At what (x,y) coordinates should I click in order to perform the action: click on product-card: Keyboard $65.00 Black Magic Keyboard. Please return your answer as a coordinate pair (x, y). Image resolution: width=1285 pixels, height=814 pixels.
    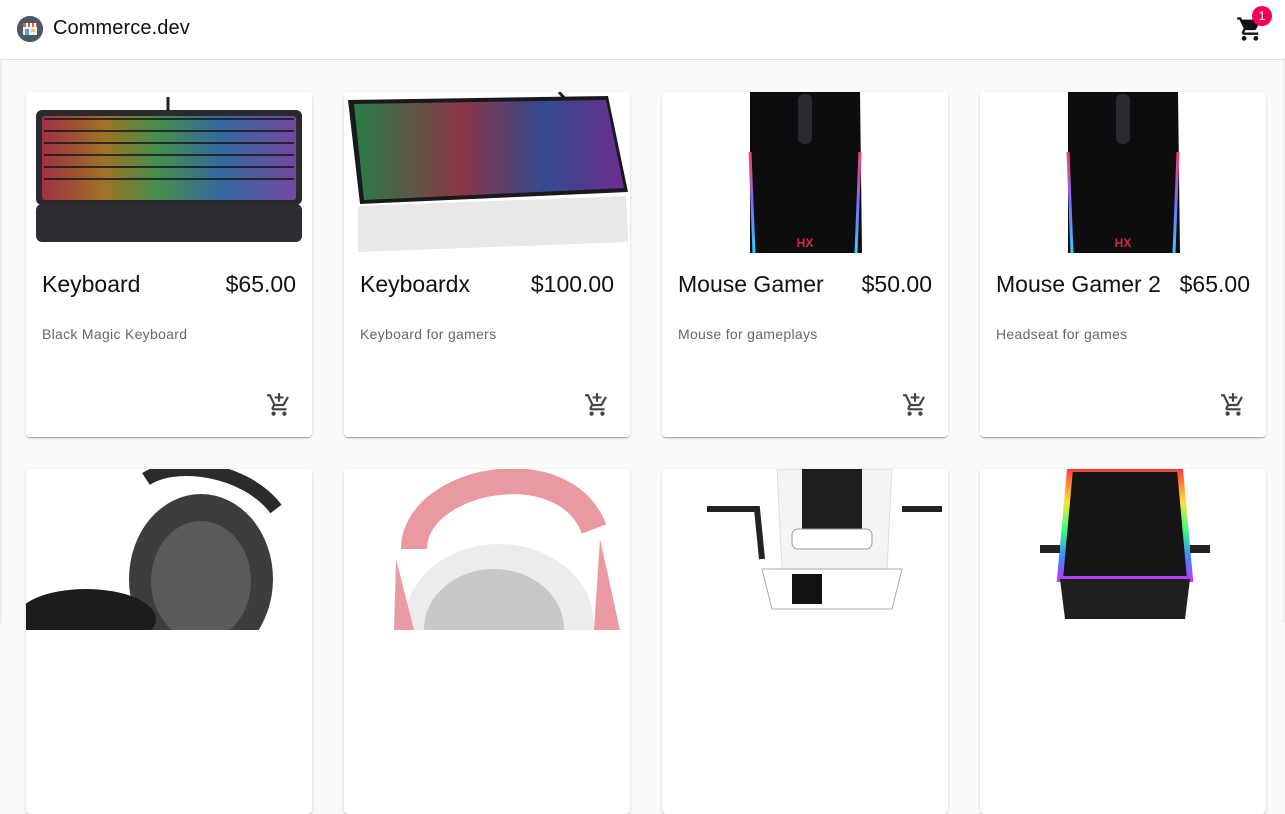
    Looking at the image, I should click on (169, 264).